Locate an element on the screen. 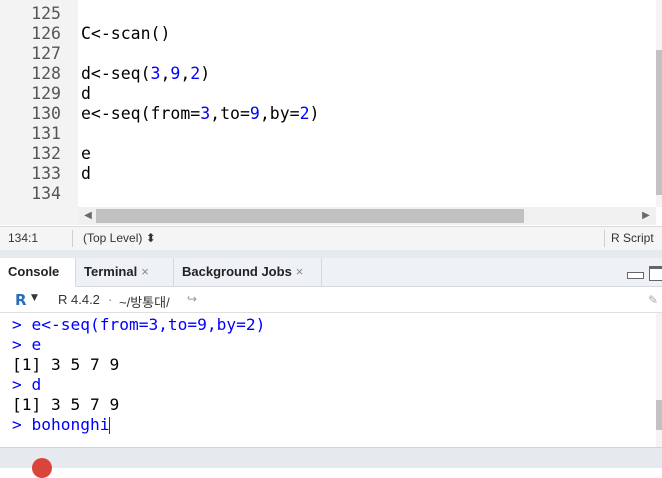  editor-line: 127 is located at coordinates (328, 54).